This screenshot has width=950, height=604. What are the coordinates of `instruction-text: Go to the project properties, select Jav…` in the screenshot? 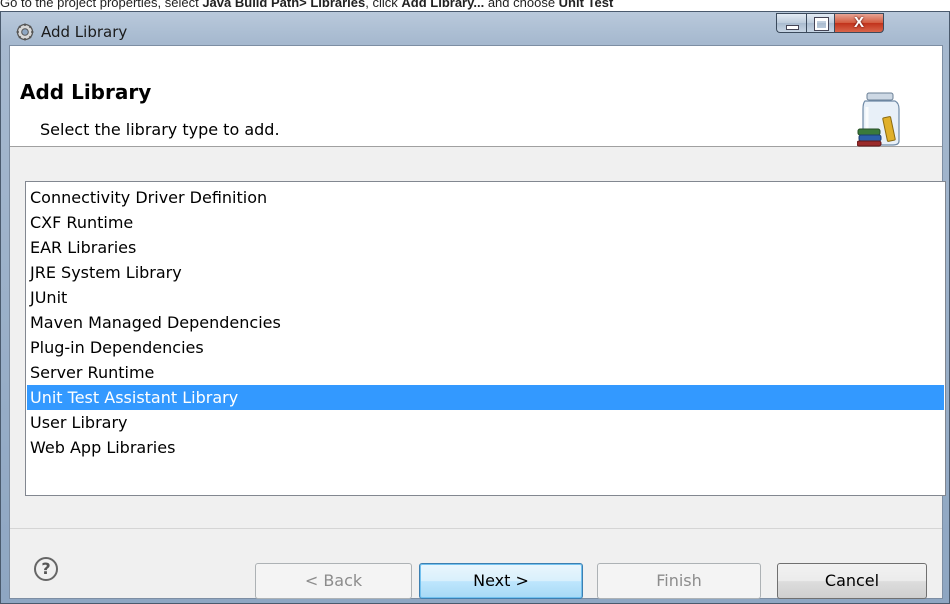 It's located at (475, 5).